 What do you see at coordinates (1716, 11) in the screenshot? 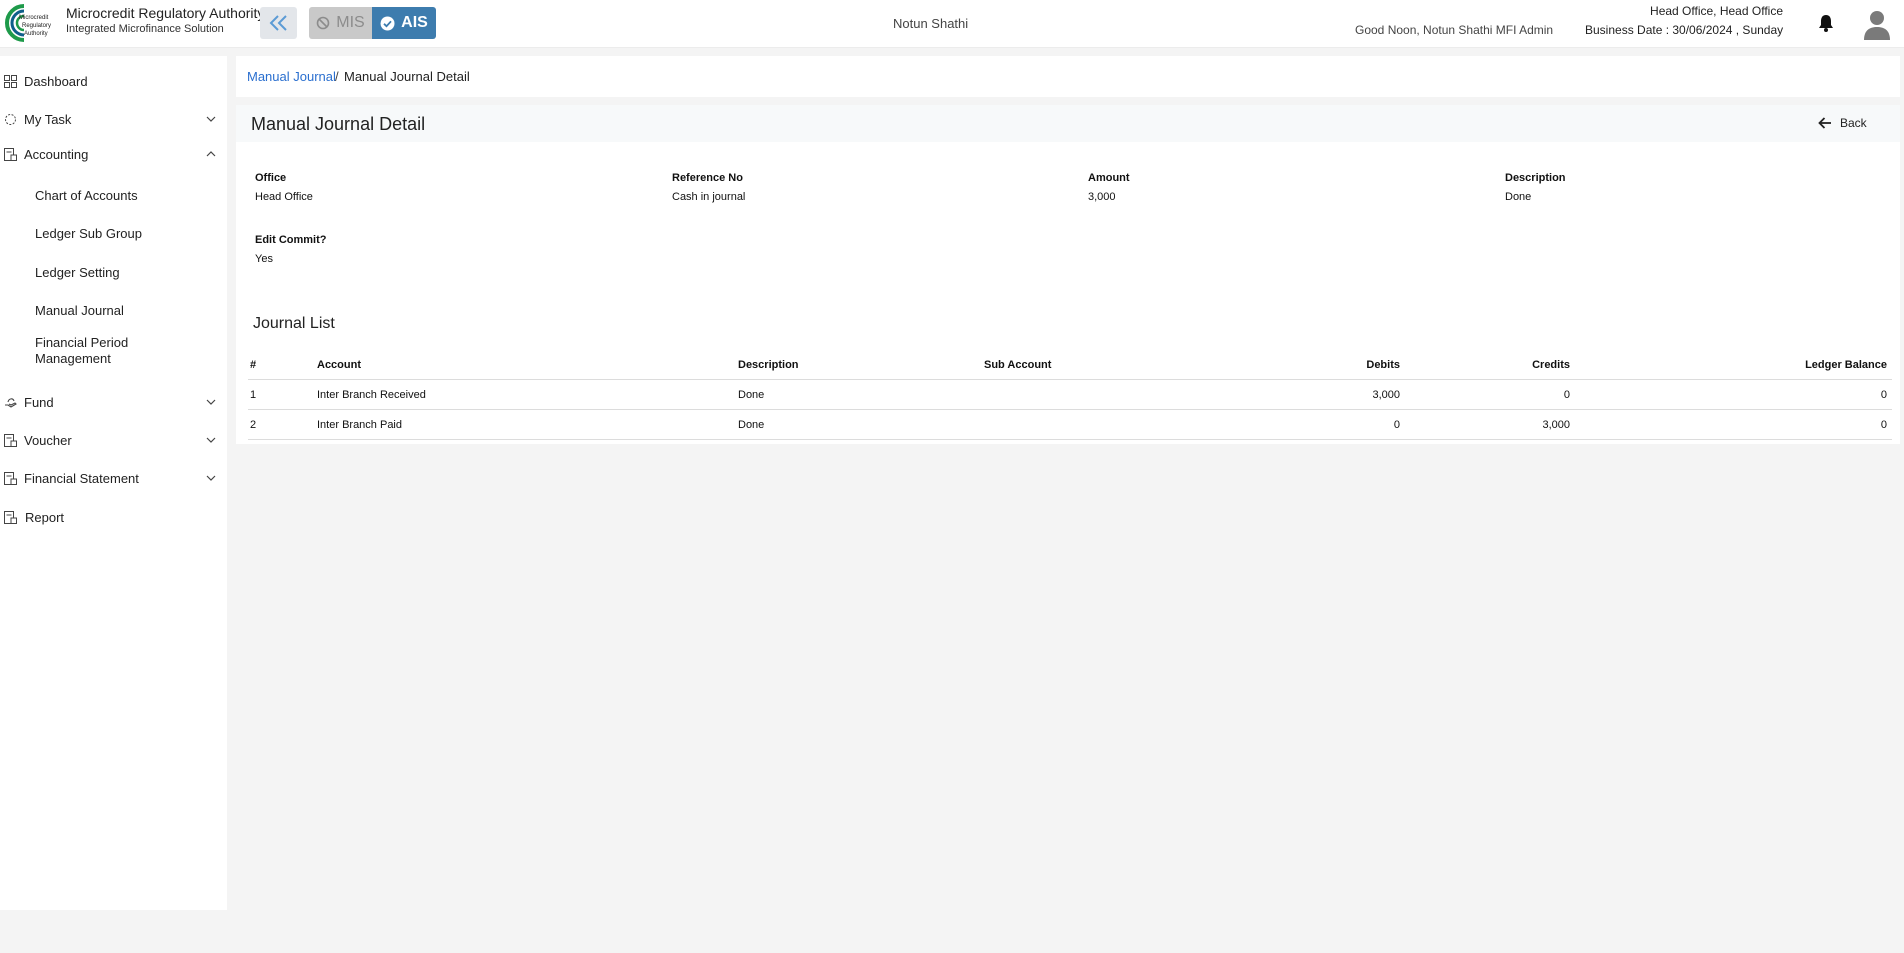
I see `office-name: Head Office, Head Office` at bounding box center [1716, 11].